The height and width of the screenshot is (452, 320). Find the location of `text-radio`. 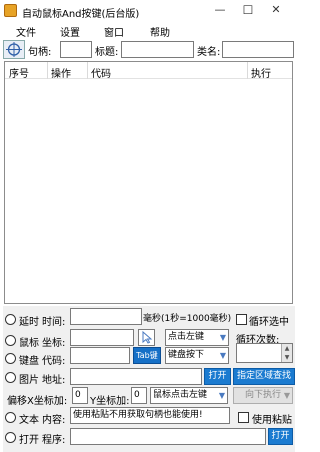

text-radio is located at coordinates (10, 417).